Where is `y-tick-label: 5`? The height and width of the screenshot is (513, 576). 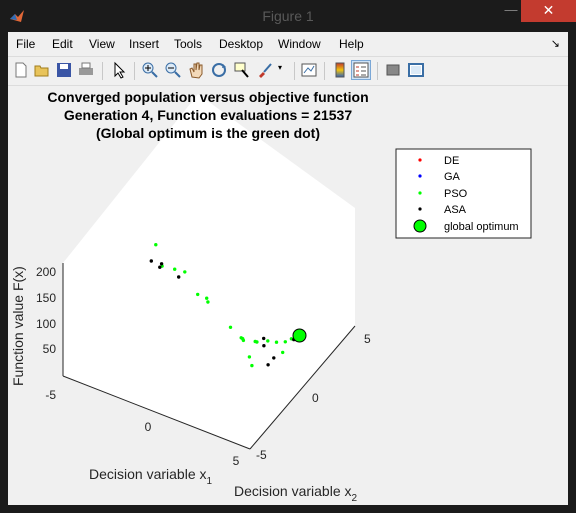
y-tick-label: 5 is located at coordinates (367, 339).